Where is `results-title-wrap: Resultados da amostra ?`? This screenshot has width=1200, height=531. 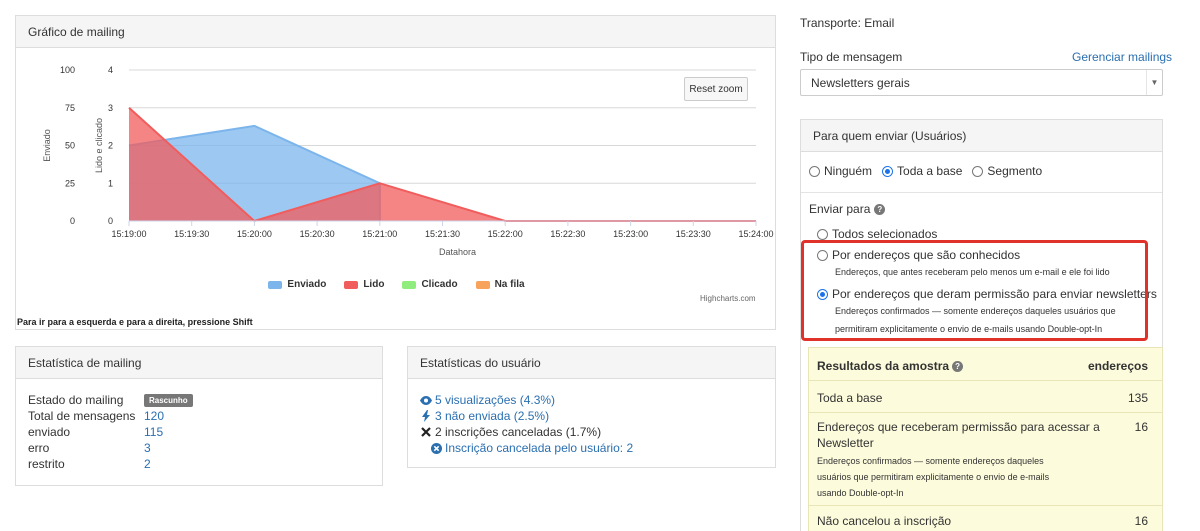 results-title-wrap: Resultados da amostra ? is located at coordinates (890, 366).